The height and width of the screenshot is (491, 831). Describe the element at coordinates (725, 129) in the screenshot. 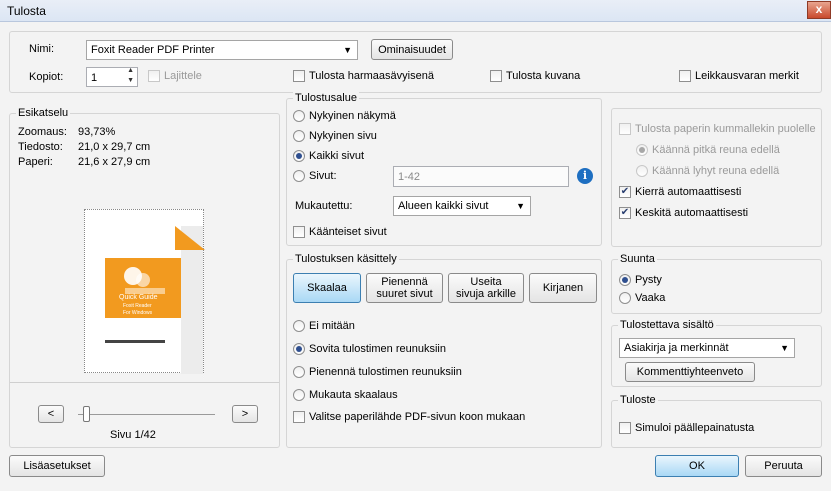

I see `both-sides-label: Tulosta paperin kummallekin puolelle` at that location.